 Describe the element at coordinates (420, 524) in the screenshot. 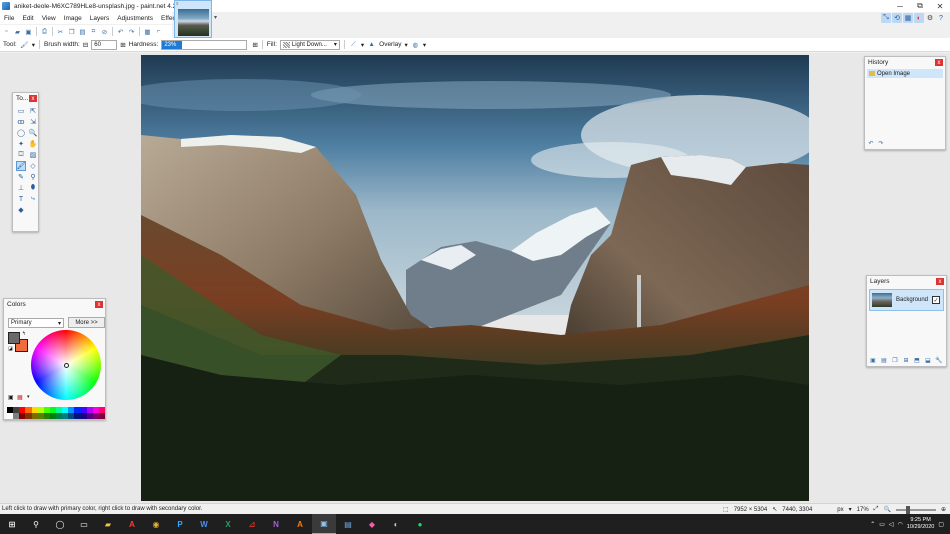

I see `spotify-icon: ●` at that location.